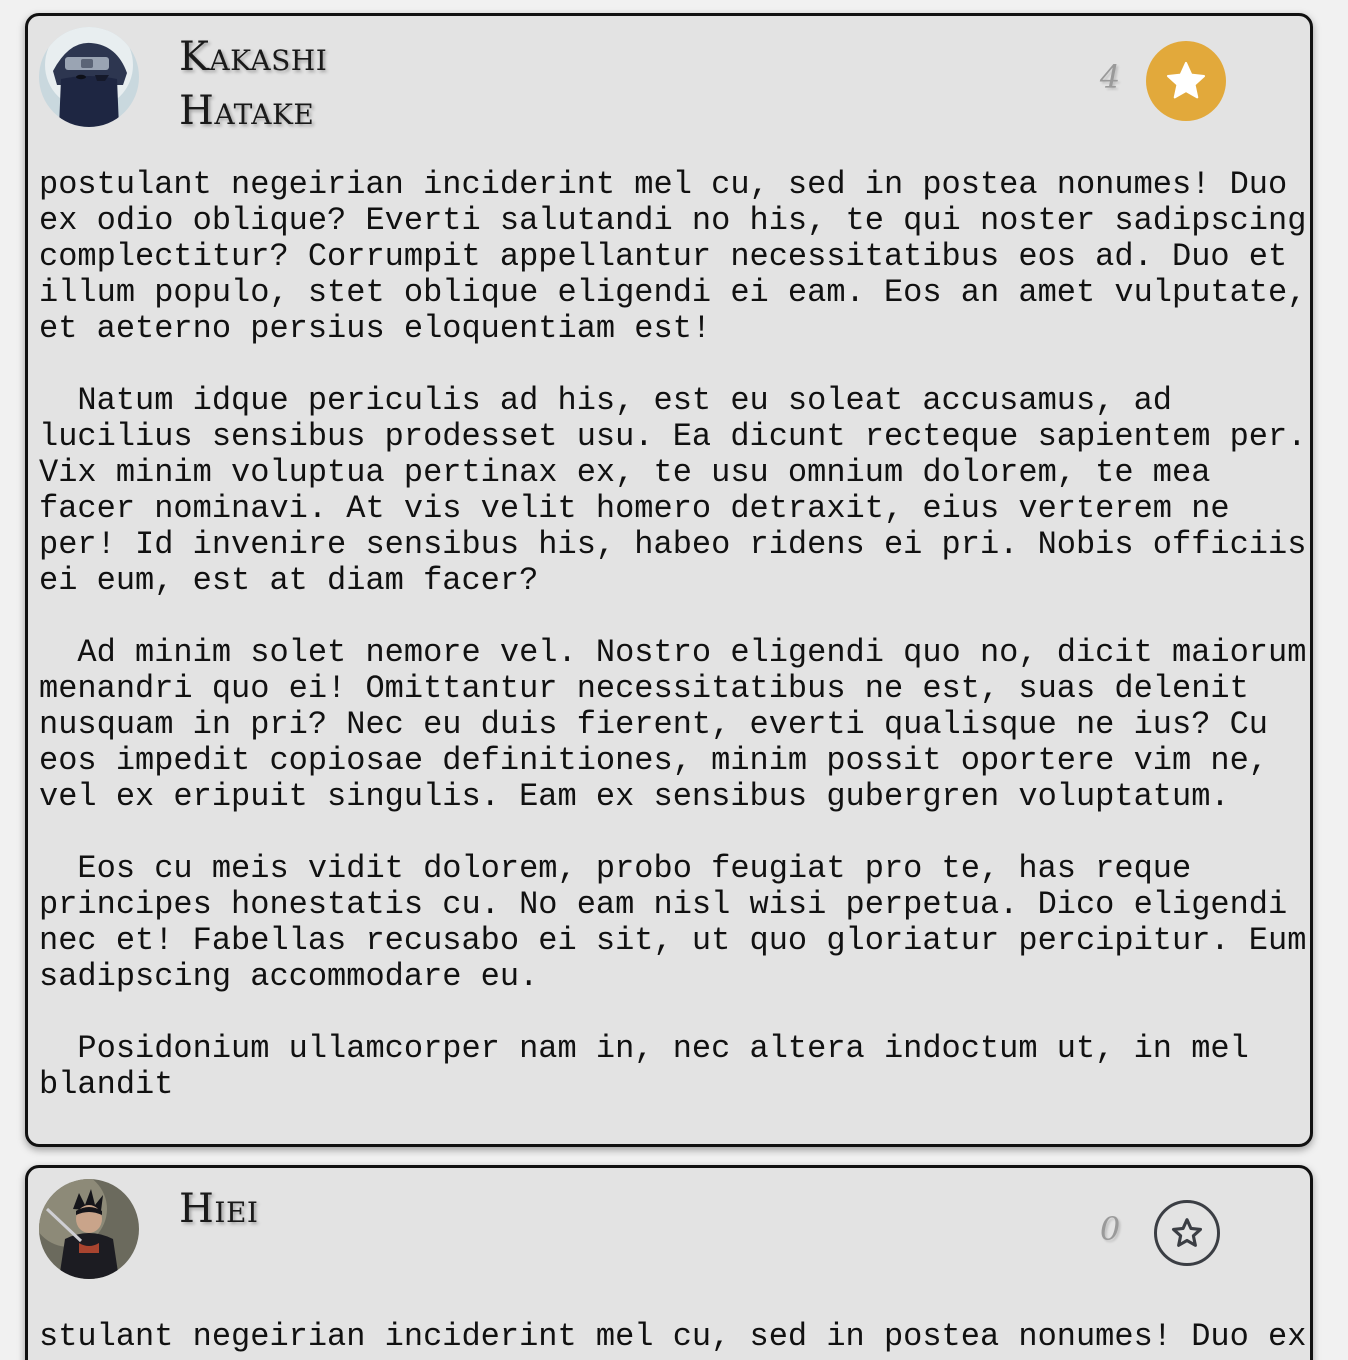 Image resolution: width=1348 pixels, height=1360 pixels. What do you see at coordinates (294, 84) in the screenshot?
I see `author-name: Kakashi Hatake` at bounding box center [294, 84].